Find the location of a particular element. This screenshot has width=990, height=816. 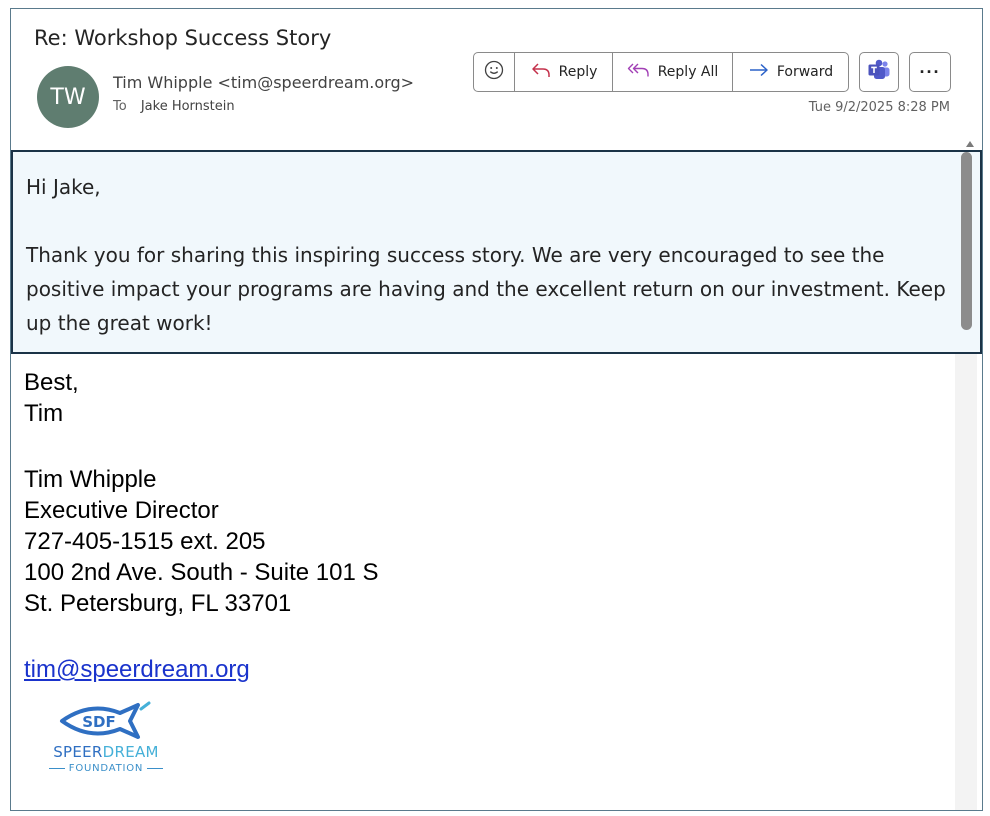

signature-address-line1: 100 2nd Ave. South - Suite 101 S is located at coordinates (201, 572).